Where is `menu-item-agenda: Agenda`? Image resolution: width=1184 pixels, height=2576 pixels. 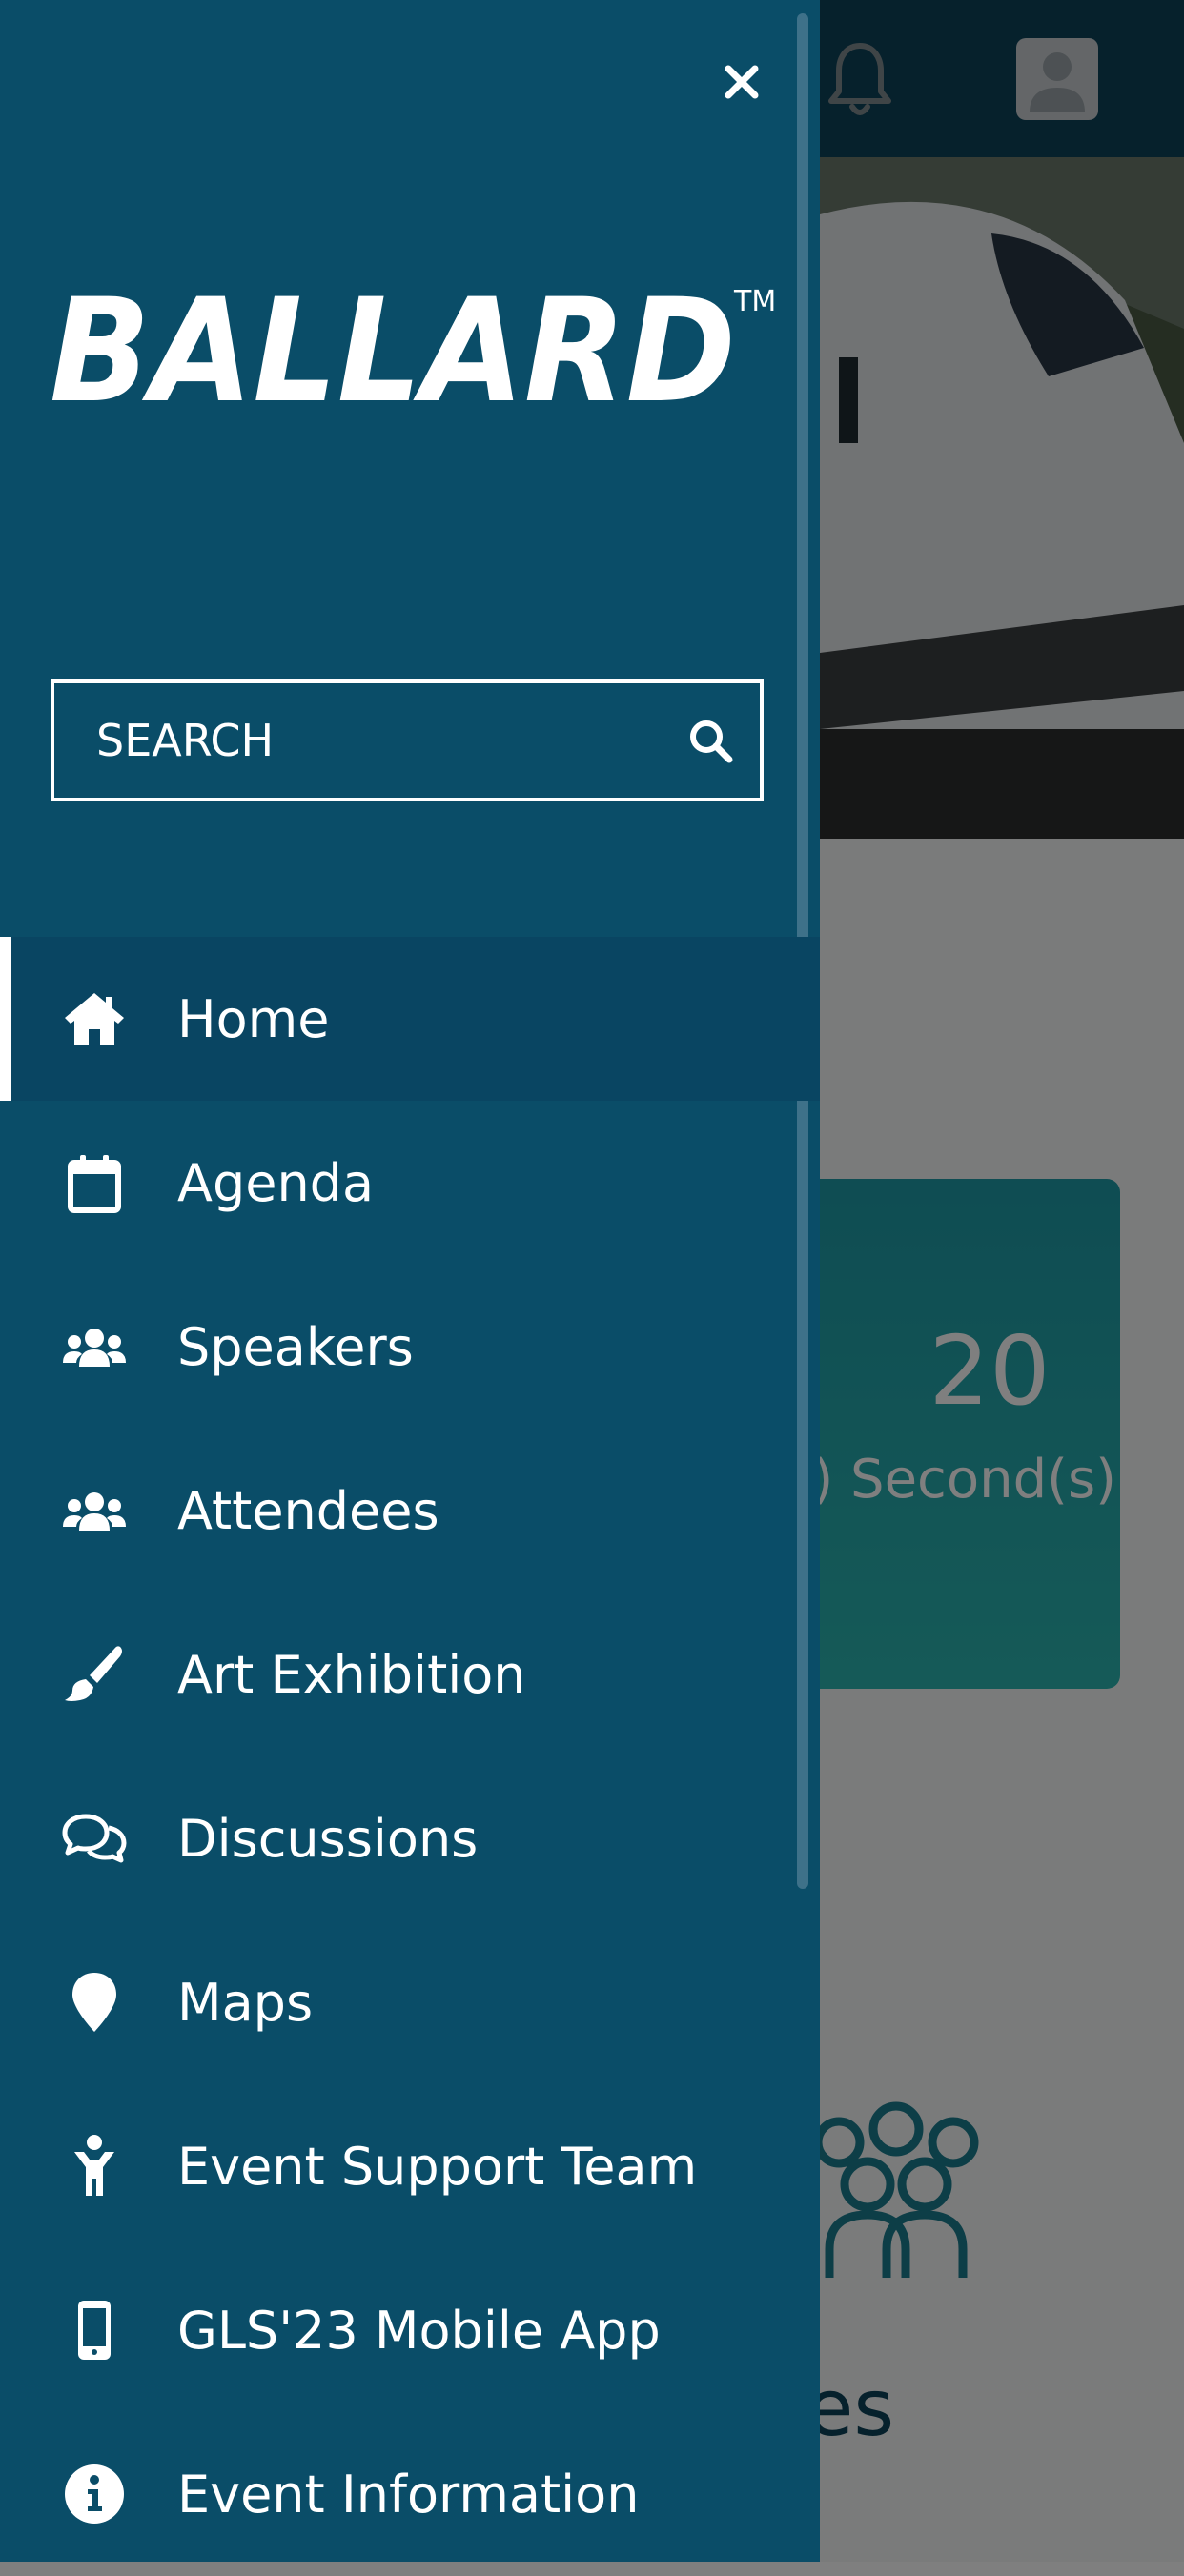 menu-item-agenda: Agenda is located at coordinates (410, 1183).